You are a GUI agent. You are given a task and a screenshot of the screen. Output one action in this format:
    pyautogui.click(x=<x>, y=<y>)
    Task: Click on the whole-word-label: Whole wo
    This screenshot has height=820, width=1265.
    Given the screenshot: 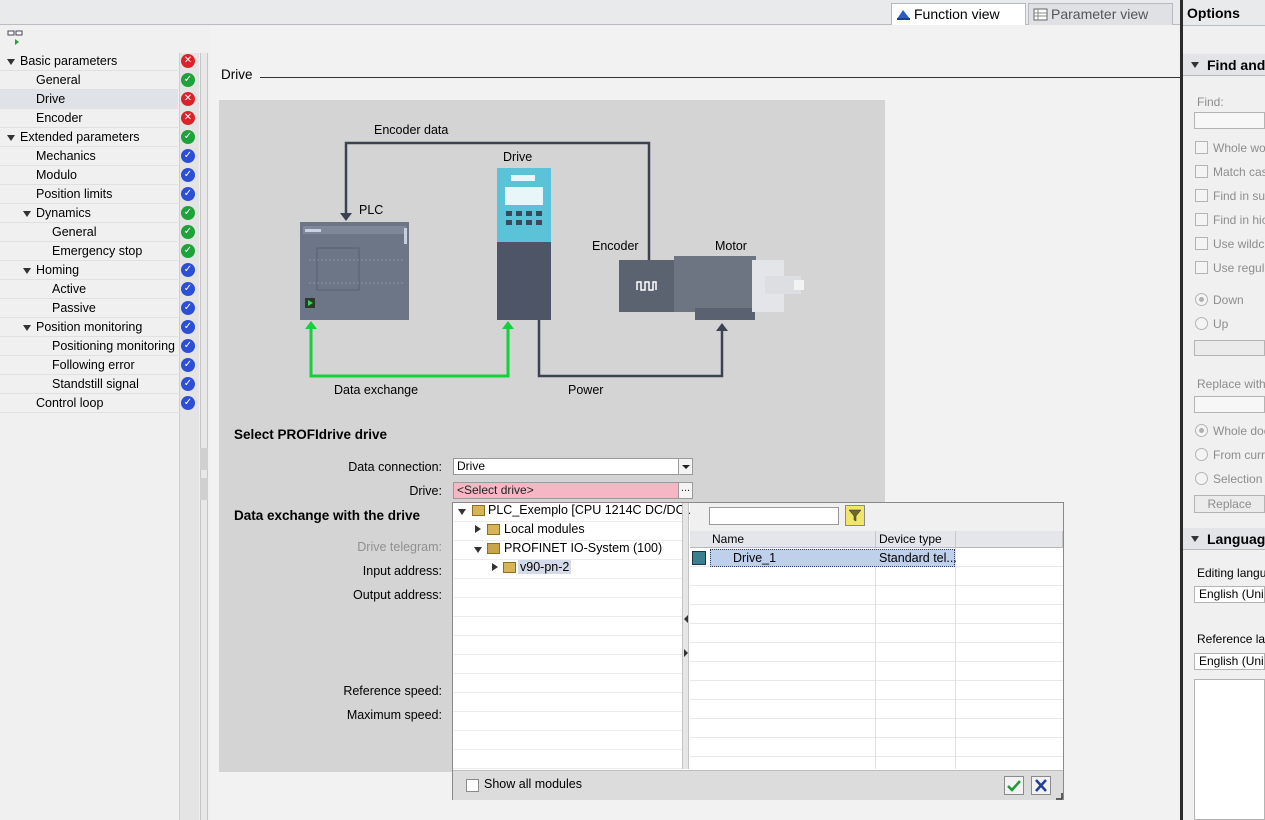 What is the action you would take?
    pyautogui.click(x=1239, y=148)
    